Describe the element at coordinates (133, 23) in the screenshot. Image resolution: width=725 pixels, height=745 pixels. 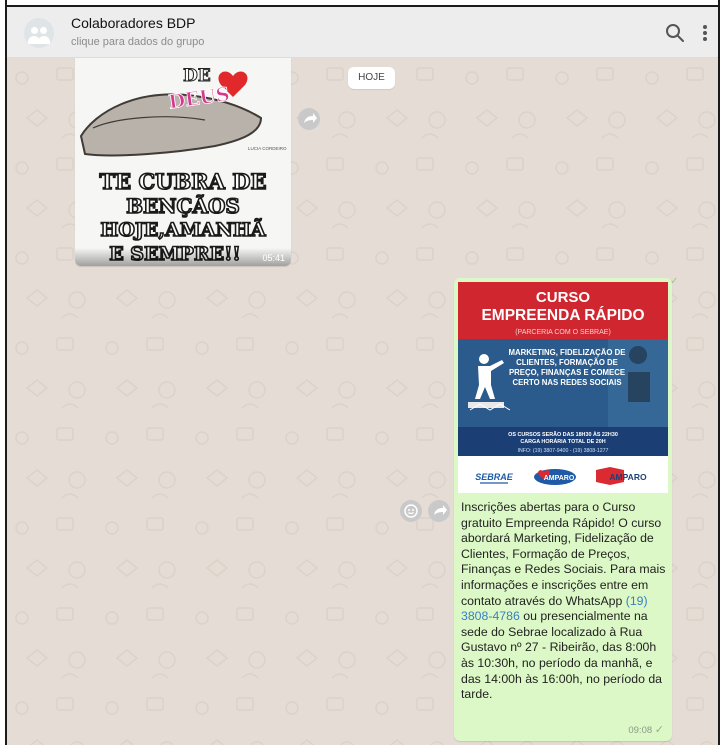
I see `group-title: Colaboradores BDP` at that location.